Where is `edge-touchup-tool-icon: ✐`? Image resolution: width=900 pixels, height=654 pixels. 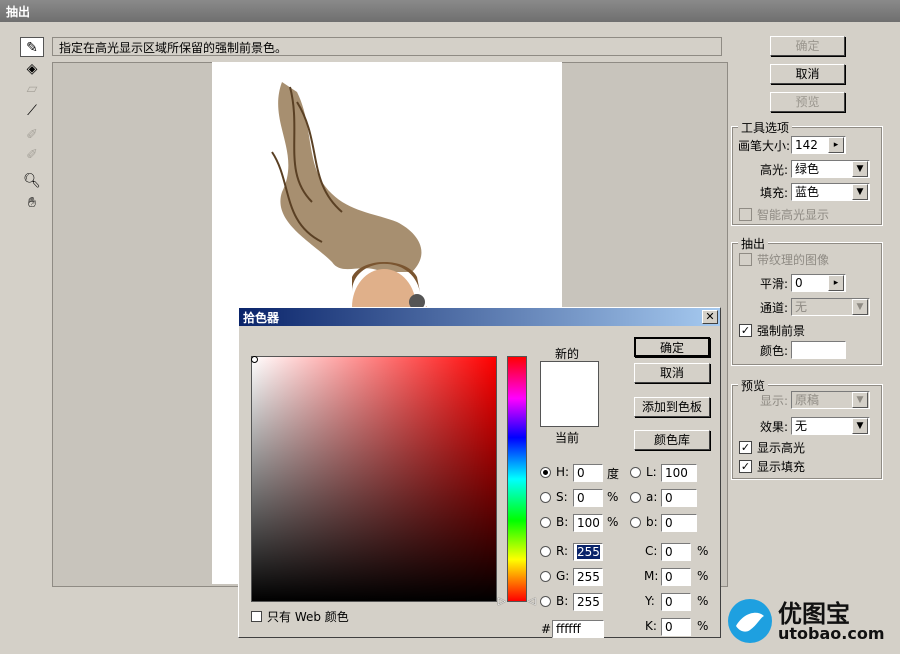 edge-touchup-tool-icon: ✐ is located at coordinates (32, 155).